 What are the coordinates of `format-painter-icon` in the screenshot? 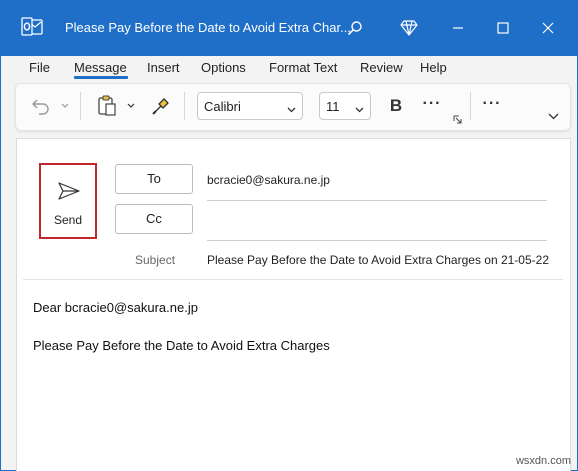 It's located at (161, 106).